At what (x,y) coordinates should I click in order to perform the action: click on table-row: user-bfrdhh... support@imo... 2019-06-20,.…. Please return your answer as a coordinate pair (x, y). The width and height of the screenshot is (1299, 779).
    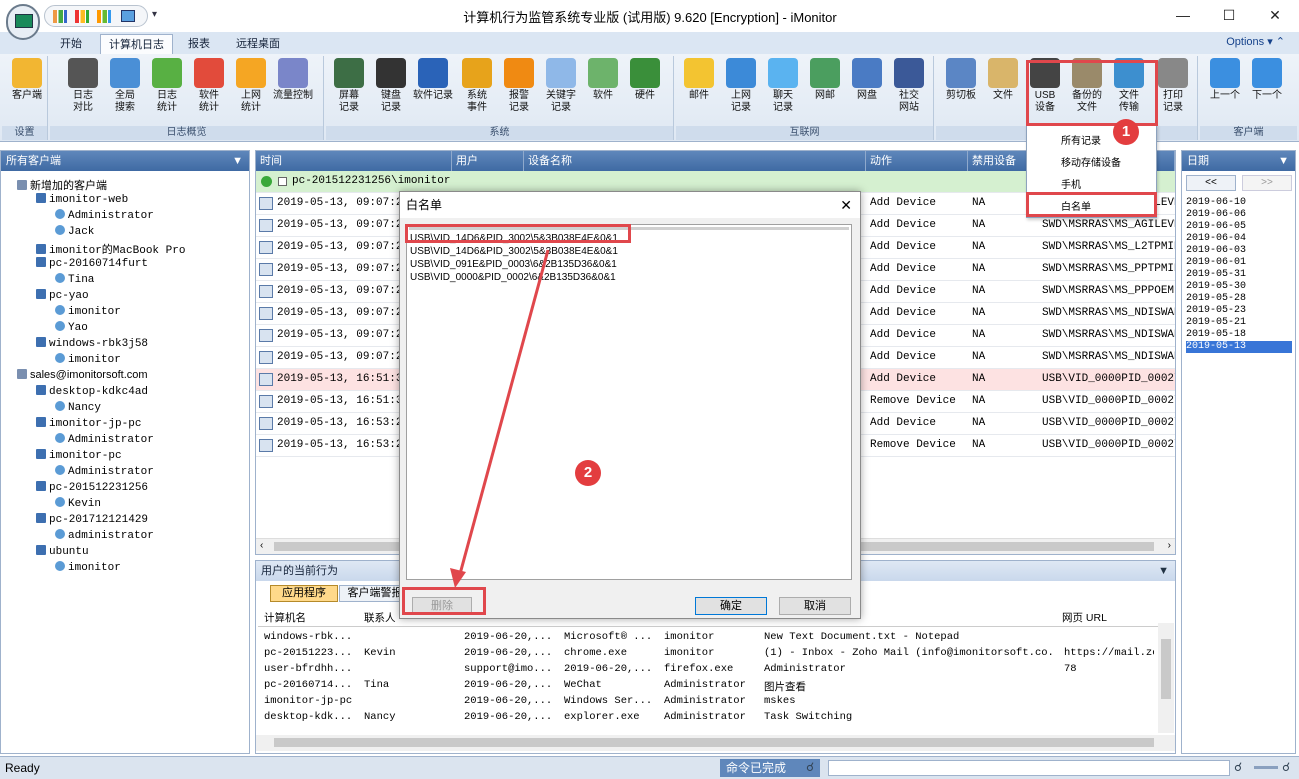
    Looking at the image, I should click on (706, 671).